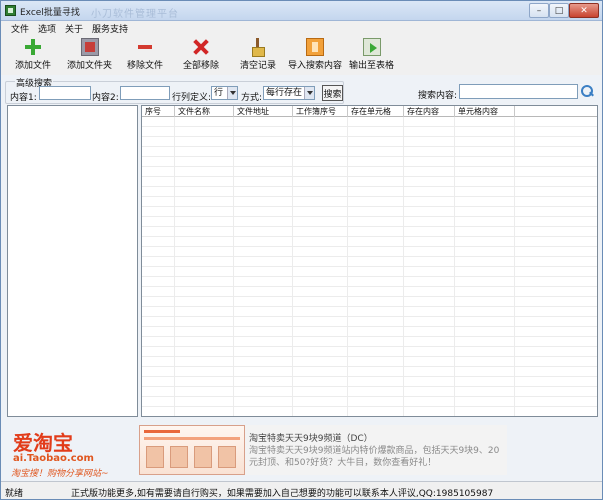  What do you see at coordinates (33, 47) in the screenshot?
I see `add-file-icon` at bounding box center [33, 47].